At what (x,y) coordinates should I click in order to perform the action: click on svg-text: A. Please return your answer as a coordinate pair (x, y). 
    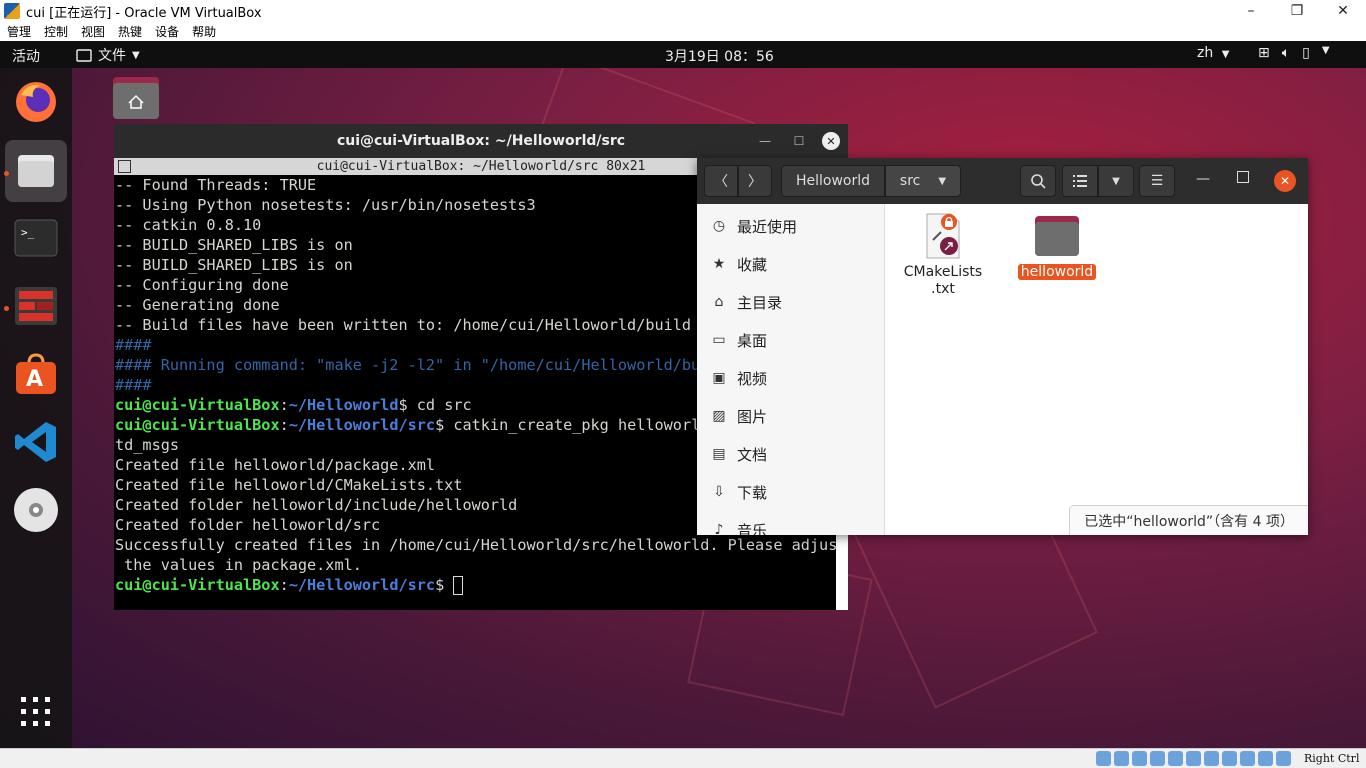
    Looking at the image, I should click on (34, 379).